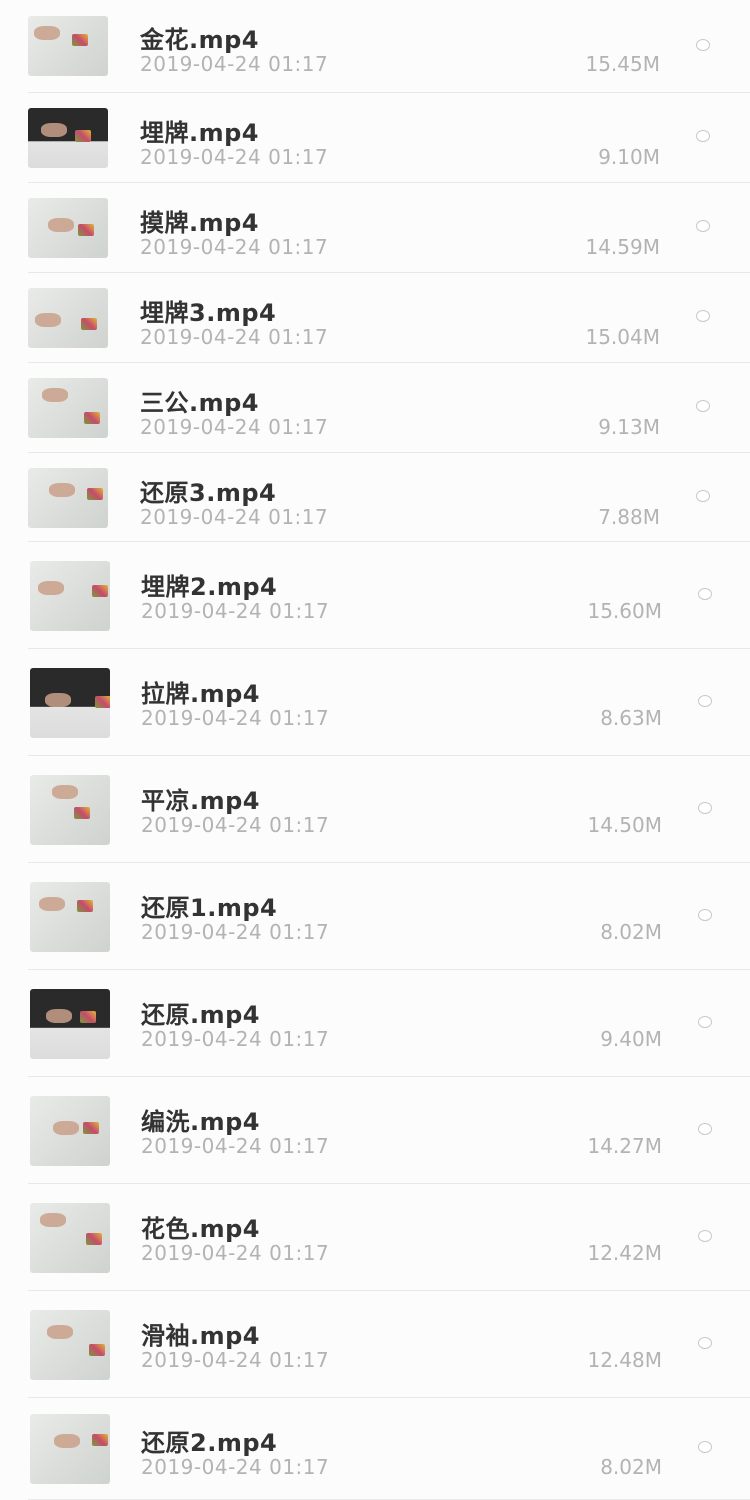 This screenshot has height=1500, width=750. What do you see at coordinates (209, 908) in the screenshot?
I see `file-name: 还原1.mp4` at bounding box center [209, 908].